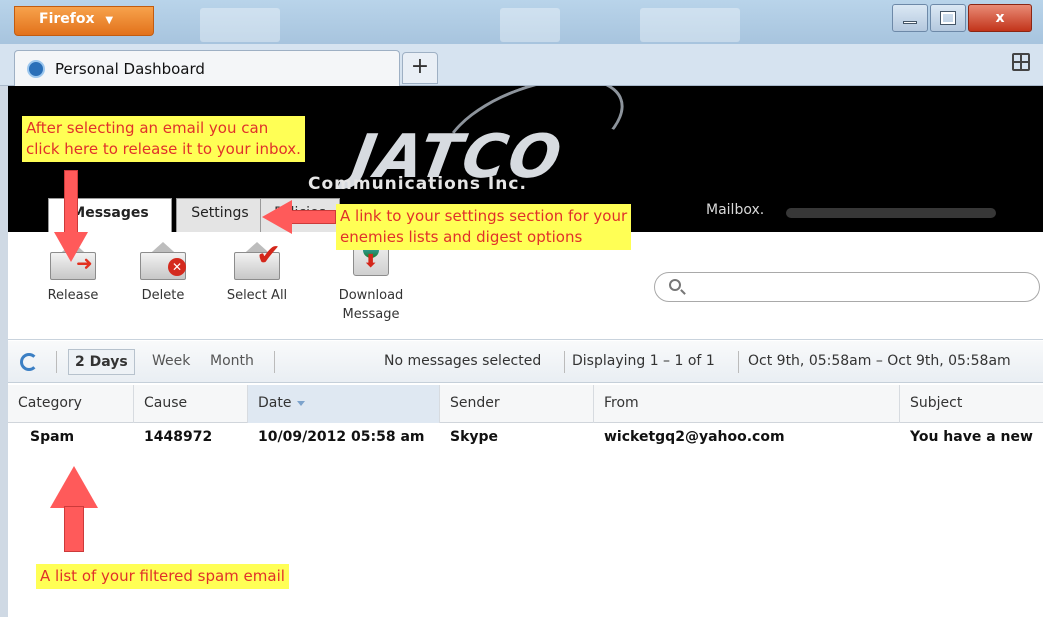 The height and width of the screenshot is (617, 1043). I want to click on select-all-label: Select All, so click(257, 295).